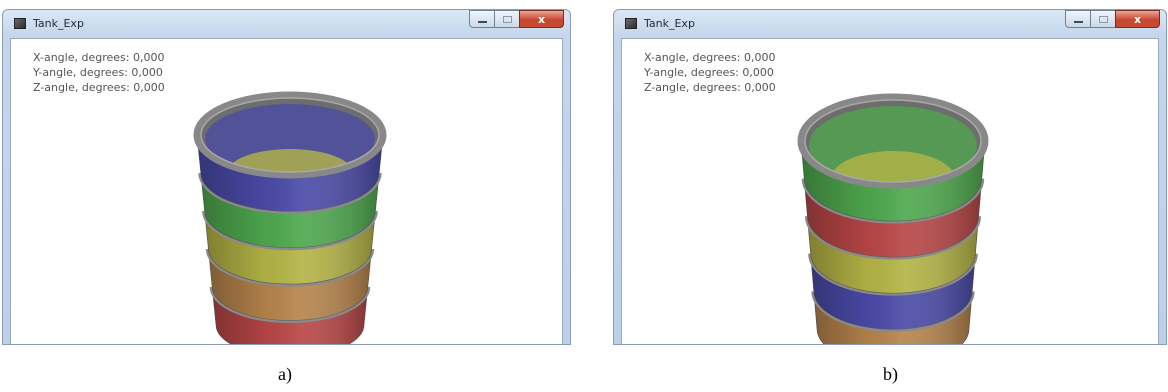 This screenshot has width=1168, height=392. What do you see at coordinates (285, 374) in the screenshot?
I see `caption-a: a)` at bounding box center [285, 374].